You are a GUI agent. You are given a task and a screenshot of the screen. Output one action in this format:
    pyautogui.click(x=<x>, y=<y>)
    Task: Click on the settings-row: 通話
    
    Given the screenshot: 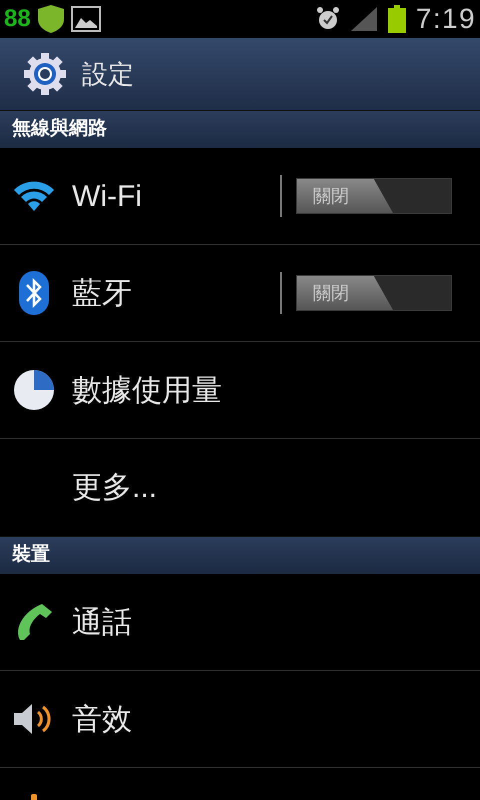 What is the action you would take?
    pyautogui.click(x=240, y=622)
    